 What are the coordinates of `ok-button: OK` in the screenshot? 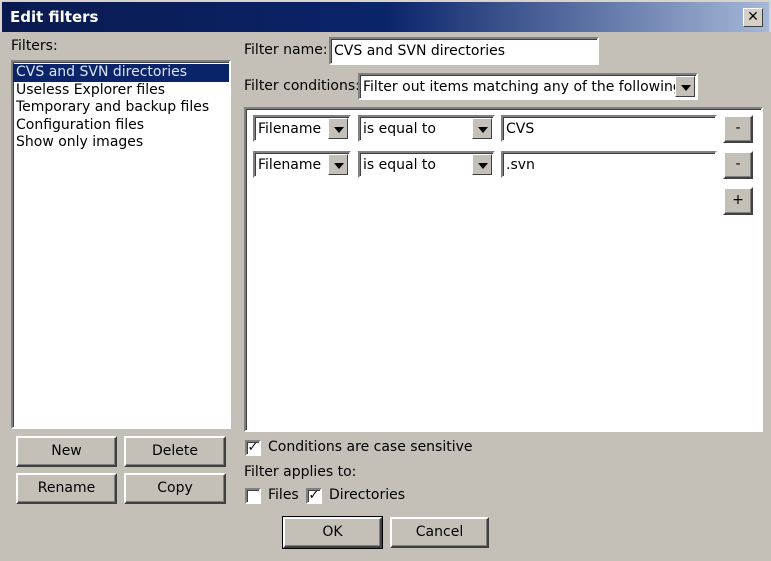 It's located at (332, 532).